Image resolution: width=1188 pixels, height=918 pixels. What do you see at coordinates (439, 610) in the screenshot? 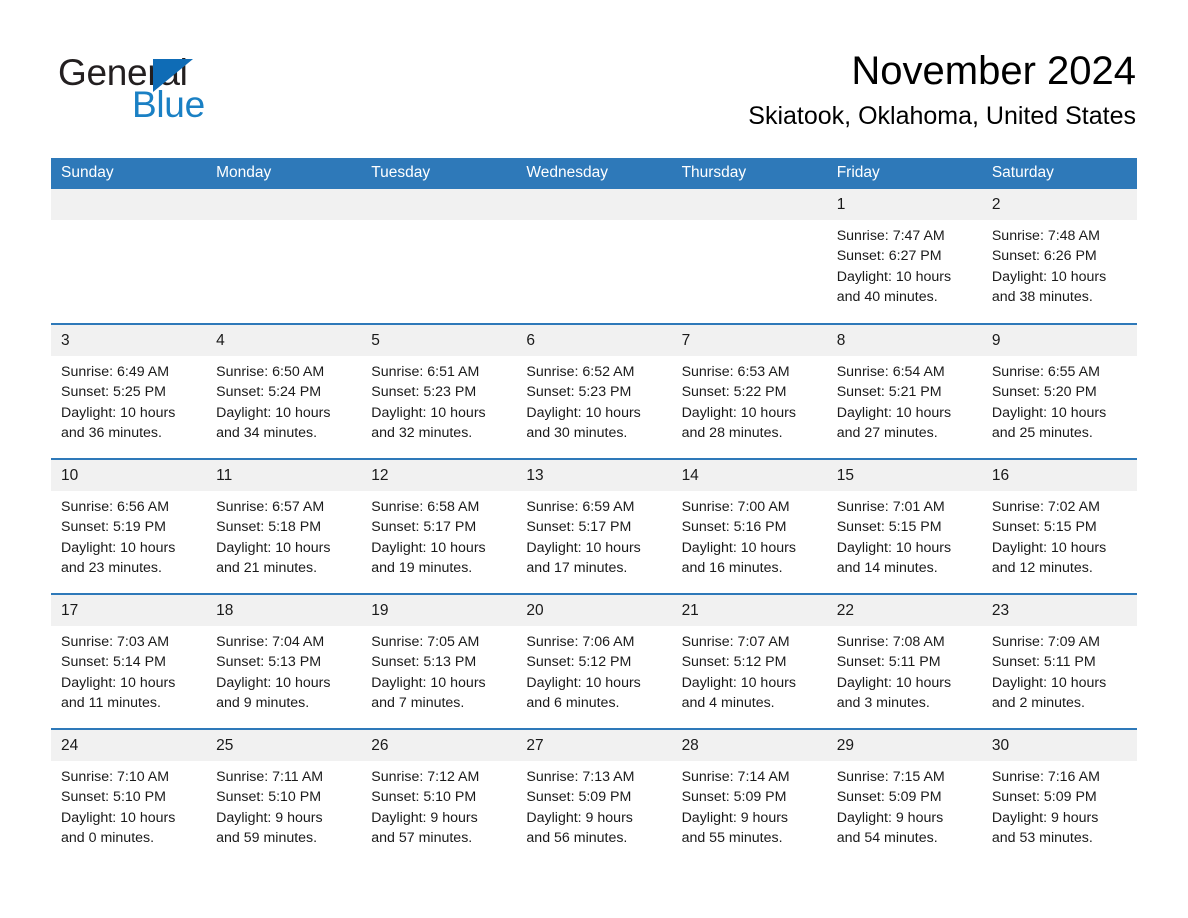
I see `day-number: 19` at bounding box center [439, 610].